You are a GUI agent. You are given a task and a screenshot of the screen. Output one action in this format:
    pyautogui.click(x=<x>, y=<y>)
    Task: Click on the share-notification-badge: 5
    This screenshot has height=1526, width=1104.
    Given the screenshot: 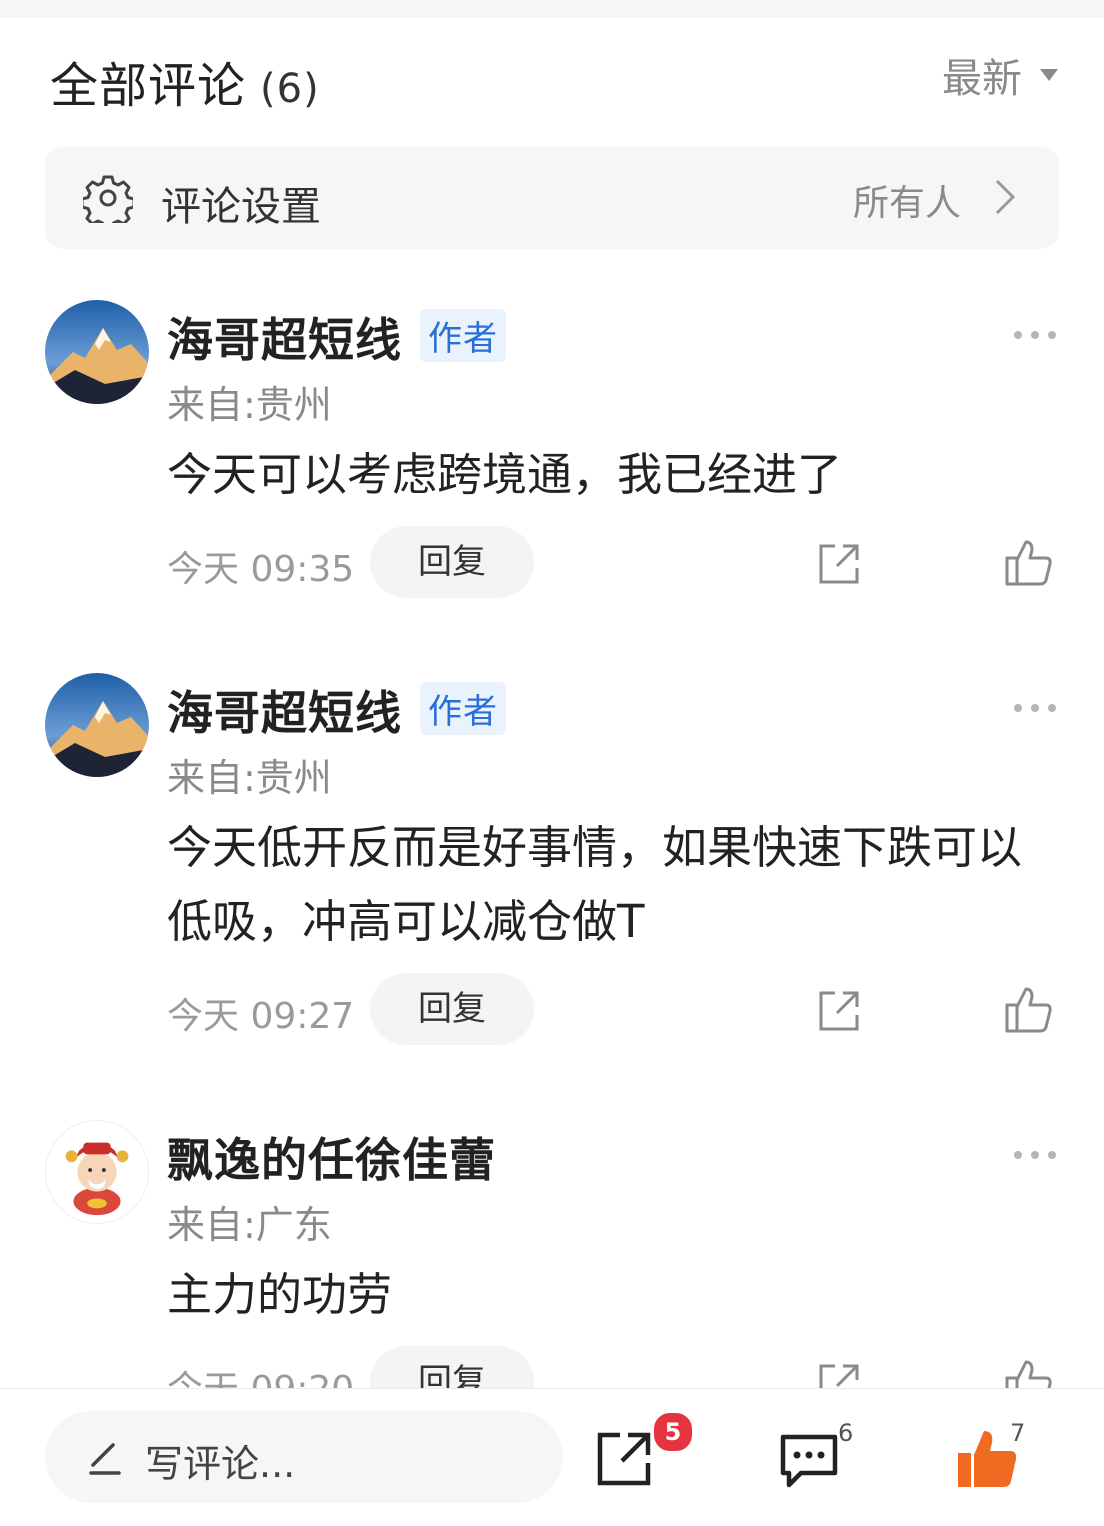 What is the action you would take?
    pyautogui.click(x=673, y=1432)
    